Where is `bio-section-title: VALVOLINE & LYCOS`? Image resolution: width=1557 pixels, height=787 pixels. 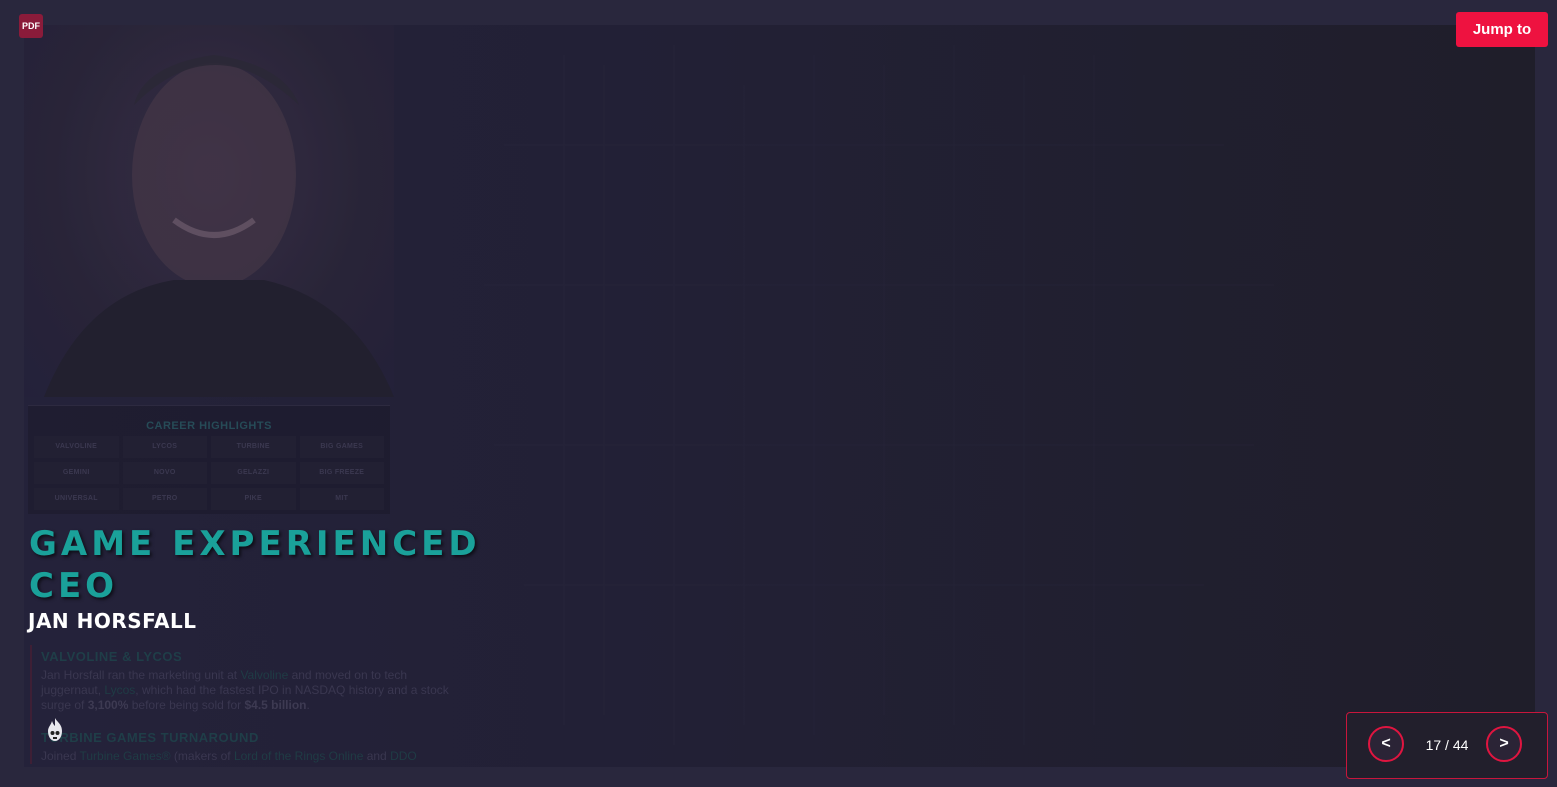 bio-section-title: VALVOLINE & LYCOS is located at coordinates (112, 656).